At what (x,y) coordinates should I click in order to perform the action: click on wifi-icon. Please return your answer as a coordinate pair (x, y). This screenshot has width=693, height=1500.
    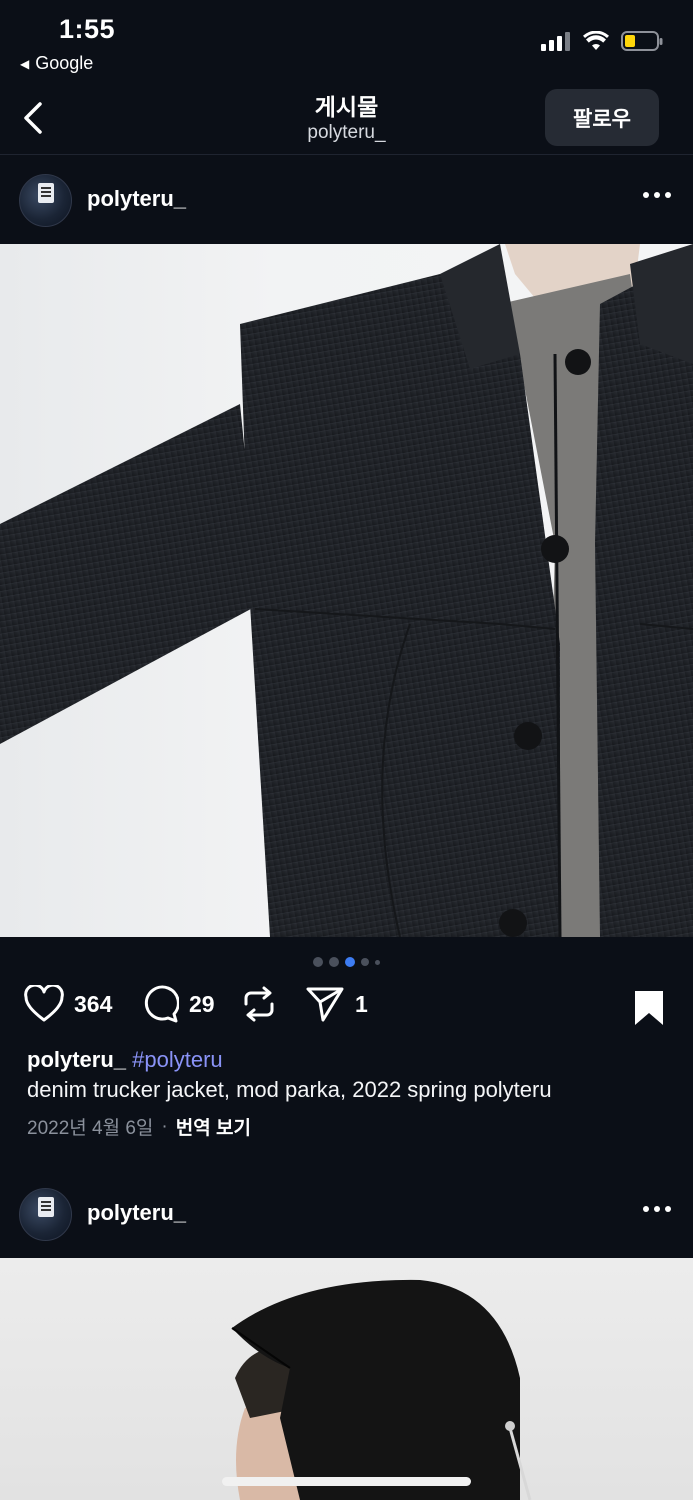
    Looking at the image, I should click on (596, 40).